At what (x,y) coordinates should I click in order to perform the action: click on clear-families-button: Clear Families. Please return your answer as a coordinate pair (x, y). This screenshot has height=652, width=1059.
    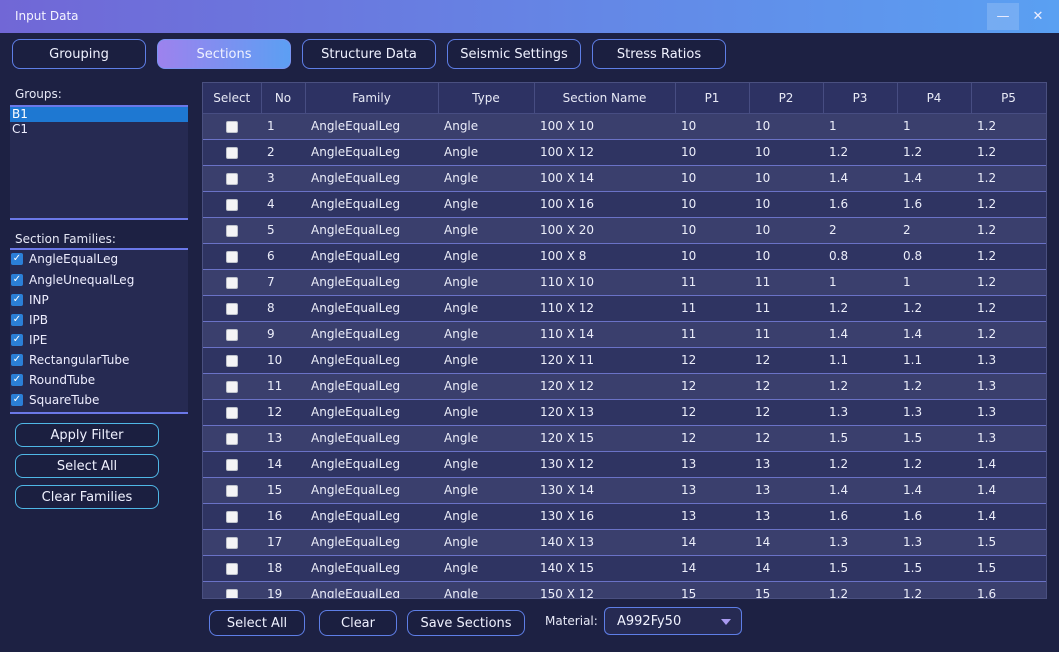
    Looking at the image, I should click on (87, 497).